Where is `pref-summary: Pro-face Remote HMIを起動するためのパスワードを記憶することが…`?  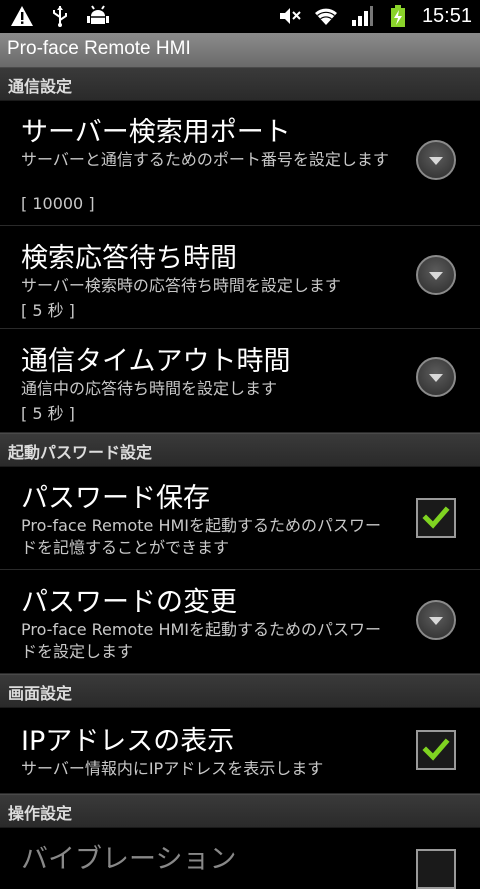
pref-summary: Pro-face Remote HMIを起動するためのパスワードを記憶することが… is located at coordinates (201, 536).